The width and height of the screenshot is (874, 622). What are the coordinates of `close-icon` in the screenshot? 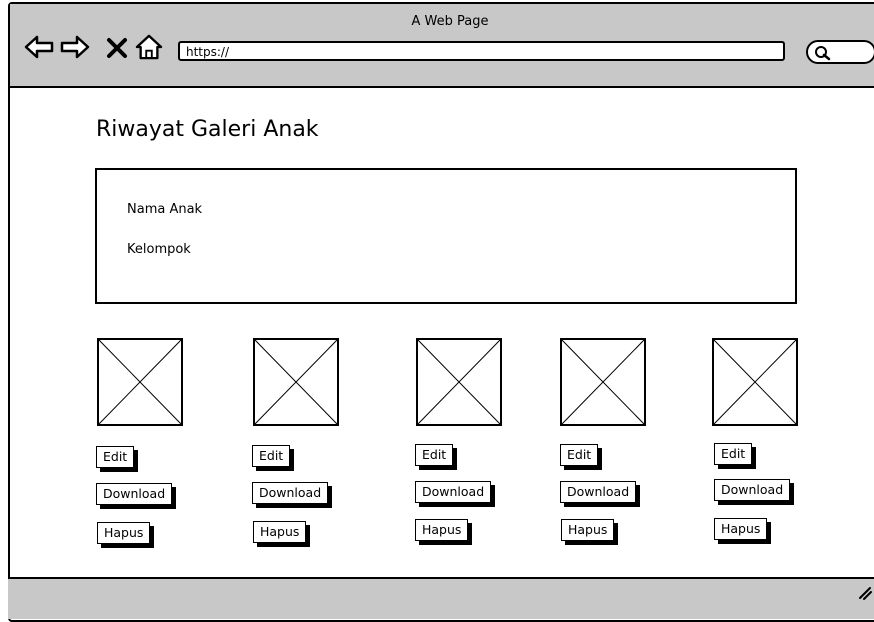 It's located at (117, 48).